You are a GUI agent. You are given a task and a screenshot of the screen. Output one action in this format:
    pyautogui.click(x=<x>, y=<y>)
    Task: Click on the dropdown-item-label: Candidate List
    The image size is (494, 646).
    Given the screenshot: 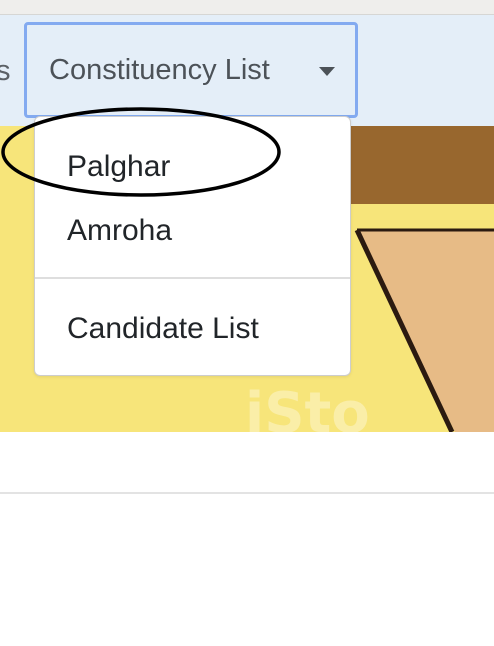 What is the action you would take?
    pyautogui.click(x=163, y=328)
    